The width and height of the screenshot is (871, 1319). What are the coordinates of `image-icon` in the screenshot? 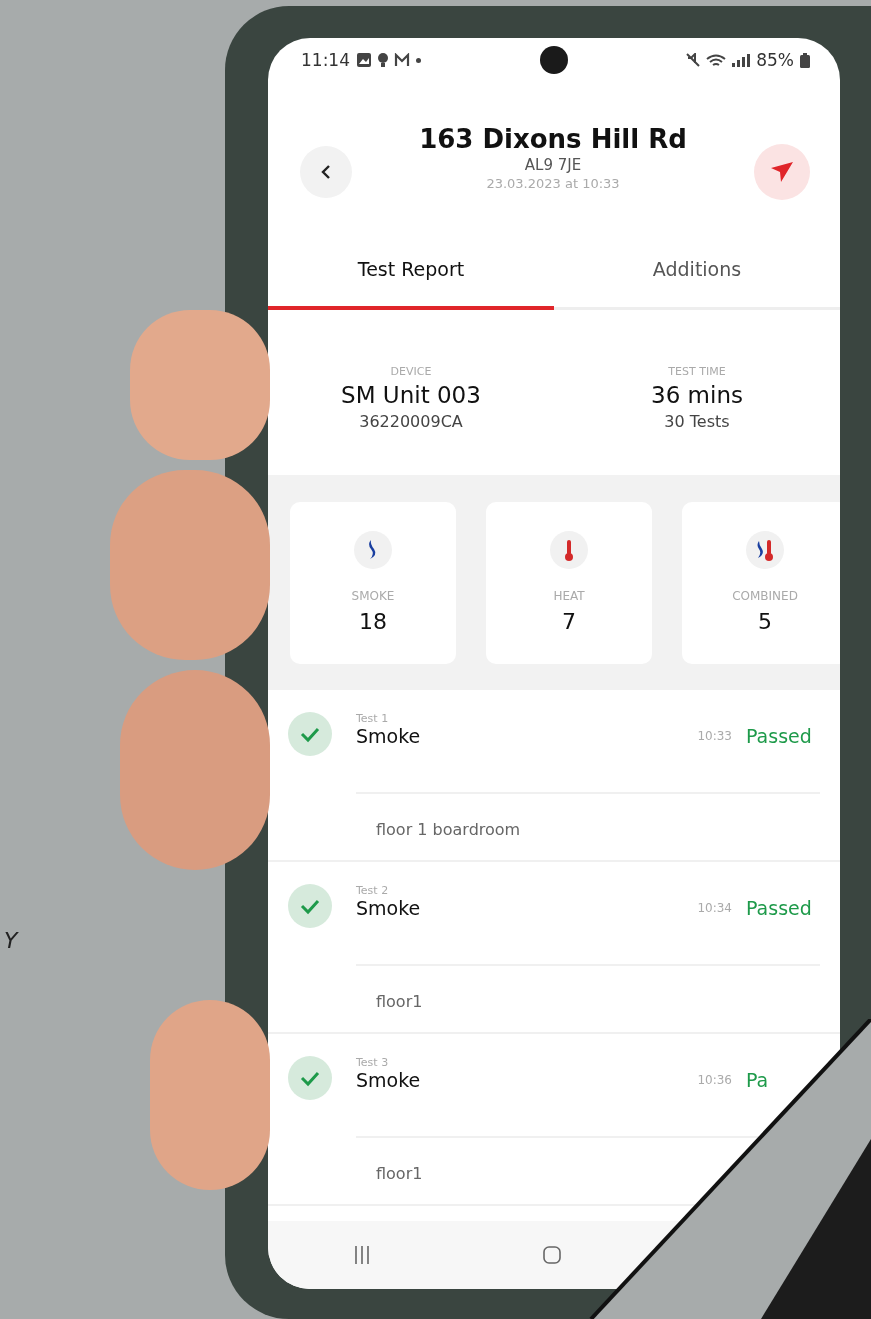 It's located at (364, 60).